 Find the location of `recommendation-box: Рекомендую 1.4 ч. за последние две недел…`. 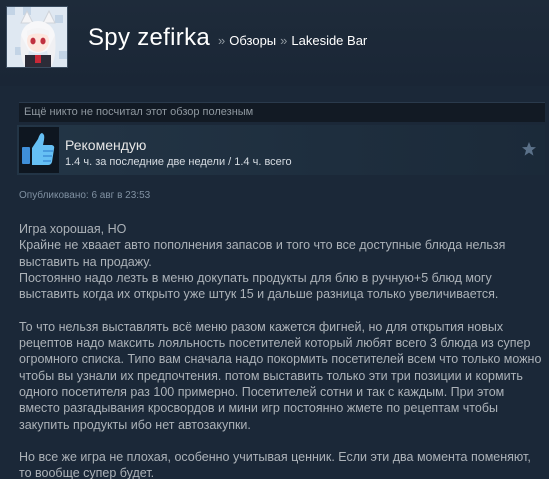

recommendation-box: Рекомендую 1.4 ч. за последние две недел… is located at coordinates (281, 150).